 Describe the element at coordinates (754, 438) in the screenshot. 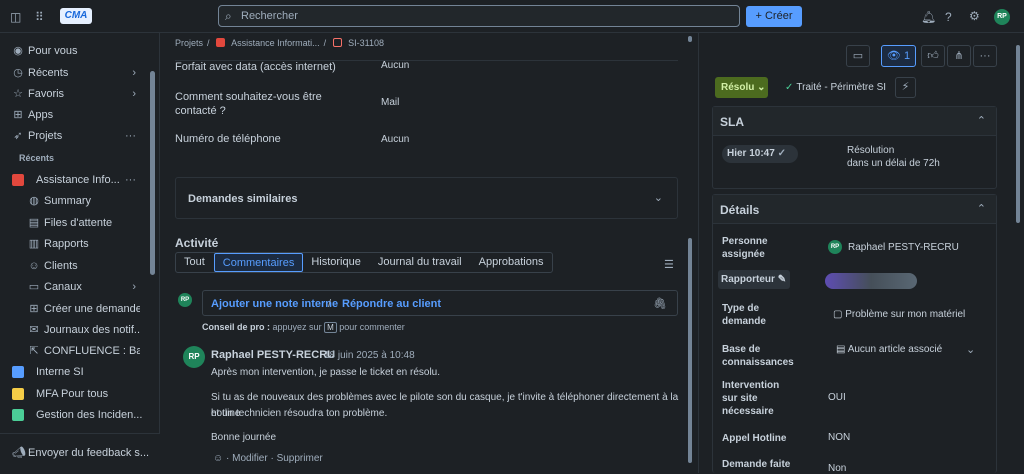

I see `hotline-label: Appel Hotline` at that location.